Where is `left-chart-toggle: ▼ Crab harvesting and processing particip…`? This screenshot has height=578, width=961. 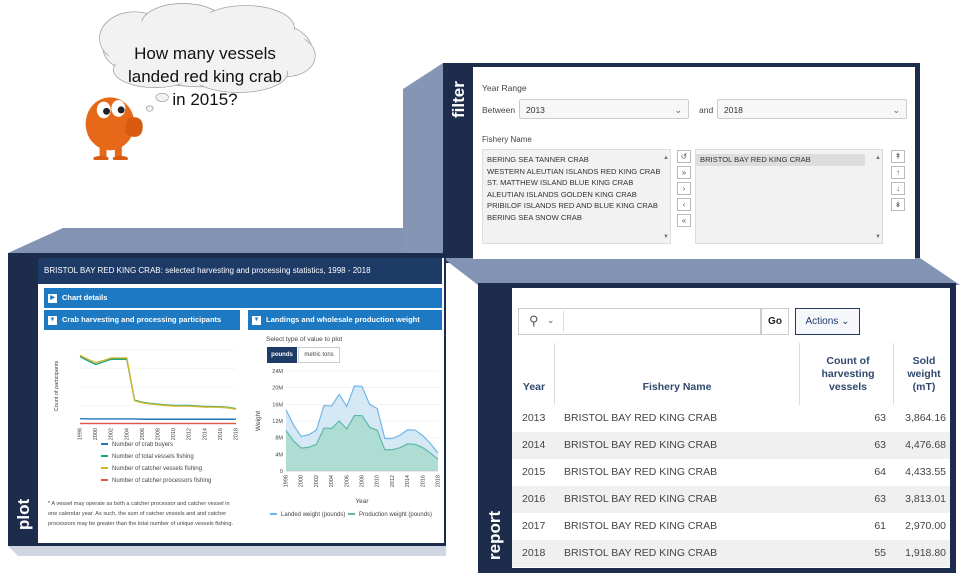 left-chart-toggle: ▼ Crab harvesting and processing particip… is located at coordinates (142, 320).